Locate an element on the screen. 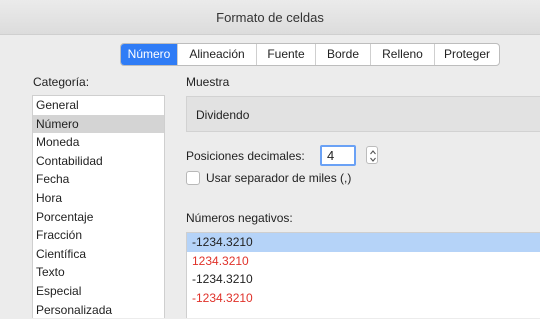 This screenshot has height=319, width=540. category-item-especial: Especial is located at coordinates (98, 291).